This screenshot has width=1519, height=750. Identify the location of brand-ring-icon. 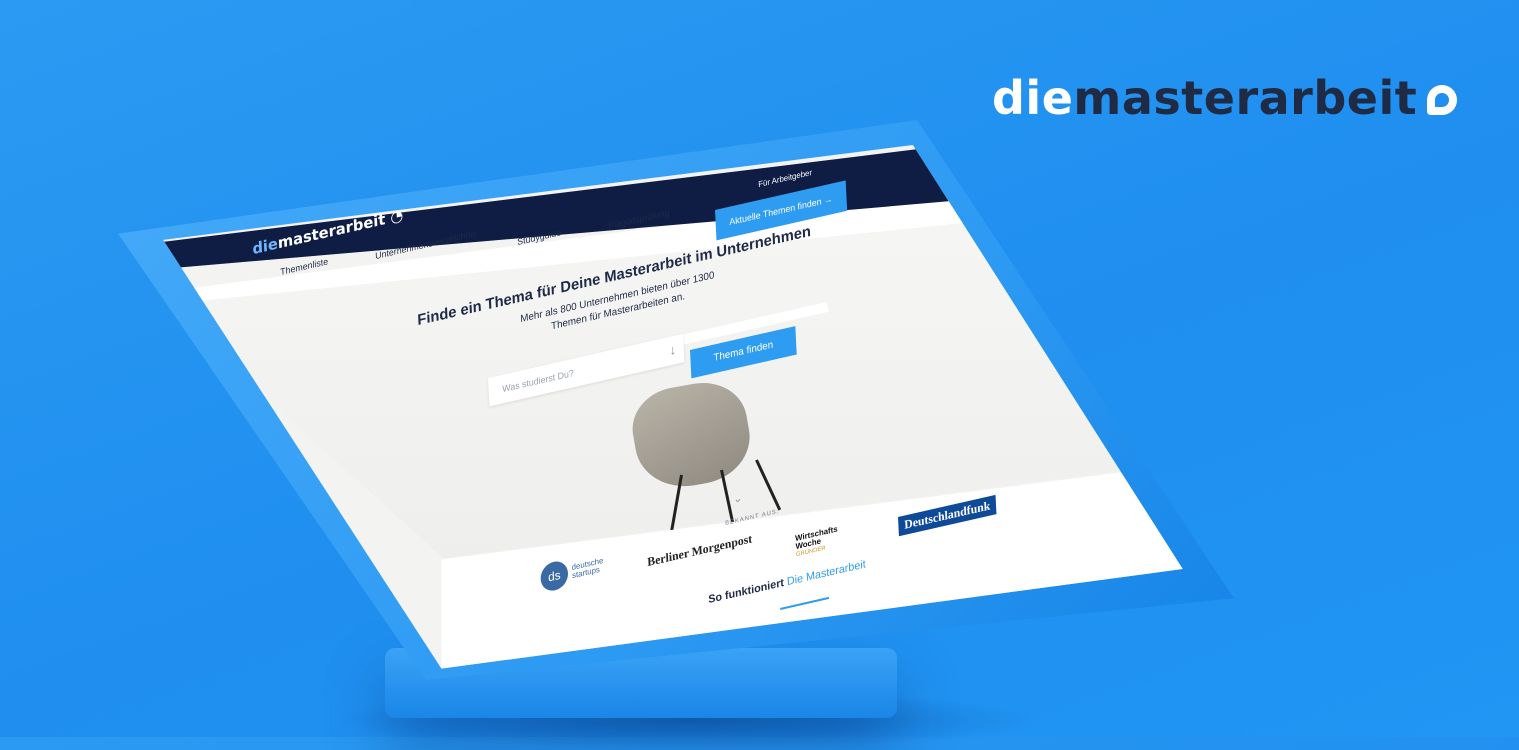
(1442, 100).